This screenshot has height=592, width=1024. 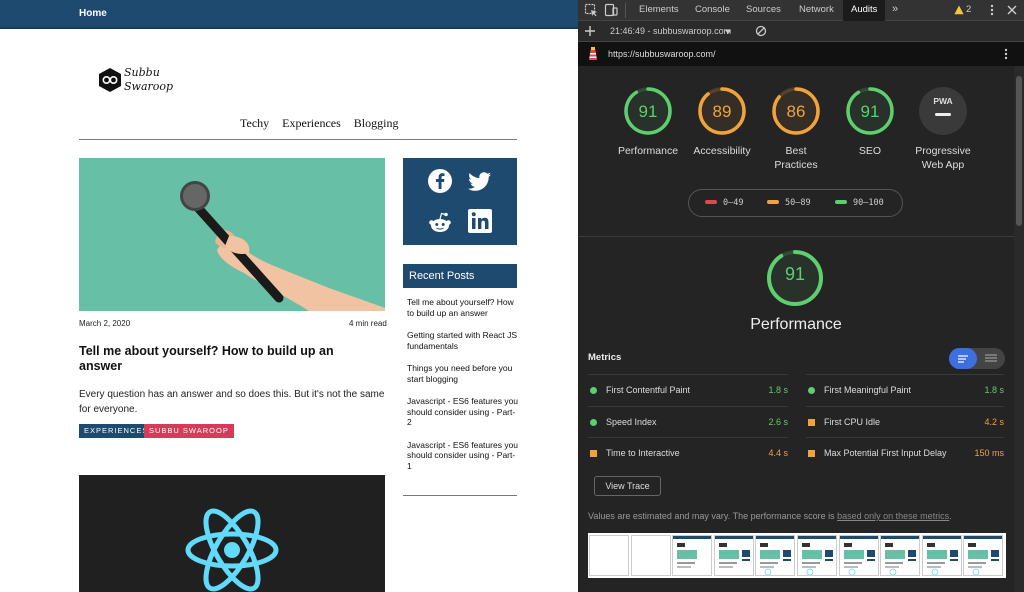 What do you see at coordinates (232, 550) in the screenshot?
I see `react-logo-icon` at bounding box center [232, 550].